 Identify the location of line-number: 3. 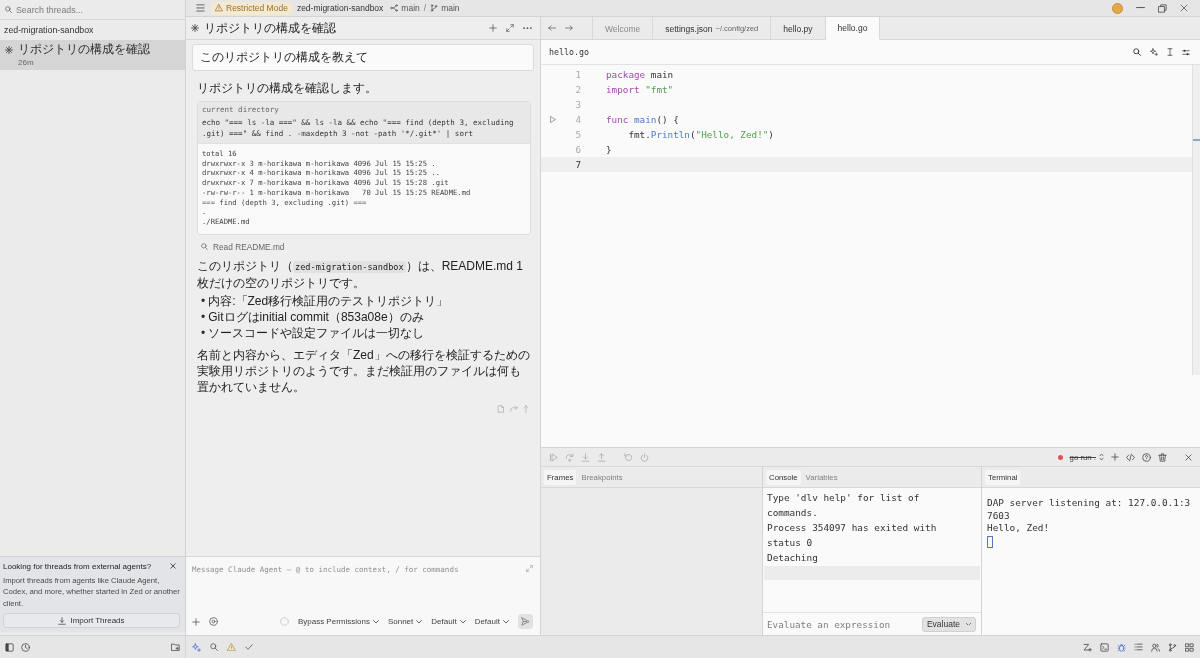
(577, 105).